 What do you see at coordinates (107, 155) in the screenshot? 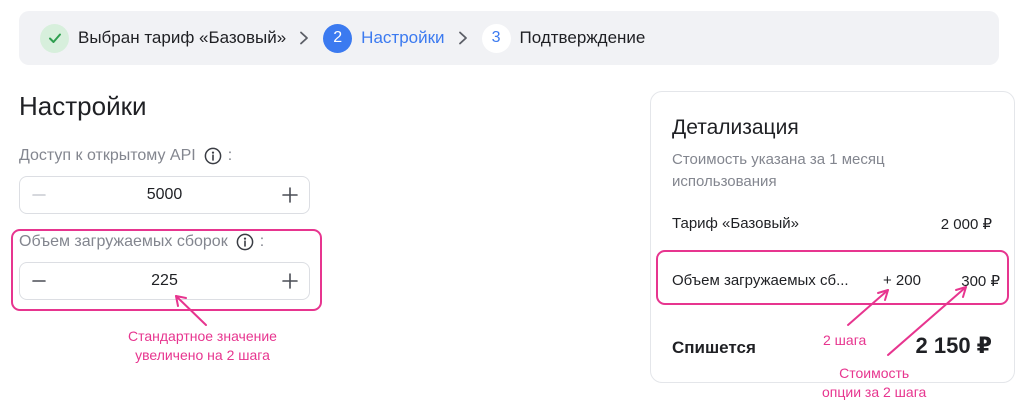
I see `api-access-label-text: Доступ к открытому API` at bounding box center [107, 155].